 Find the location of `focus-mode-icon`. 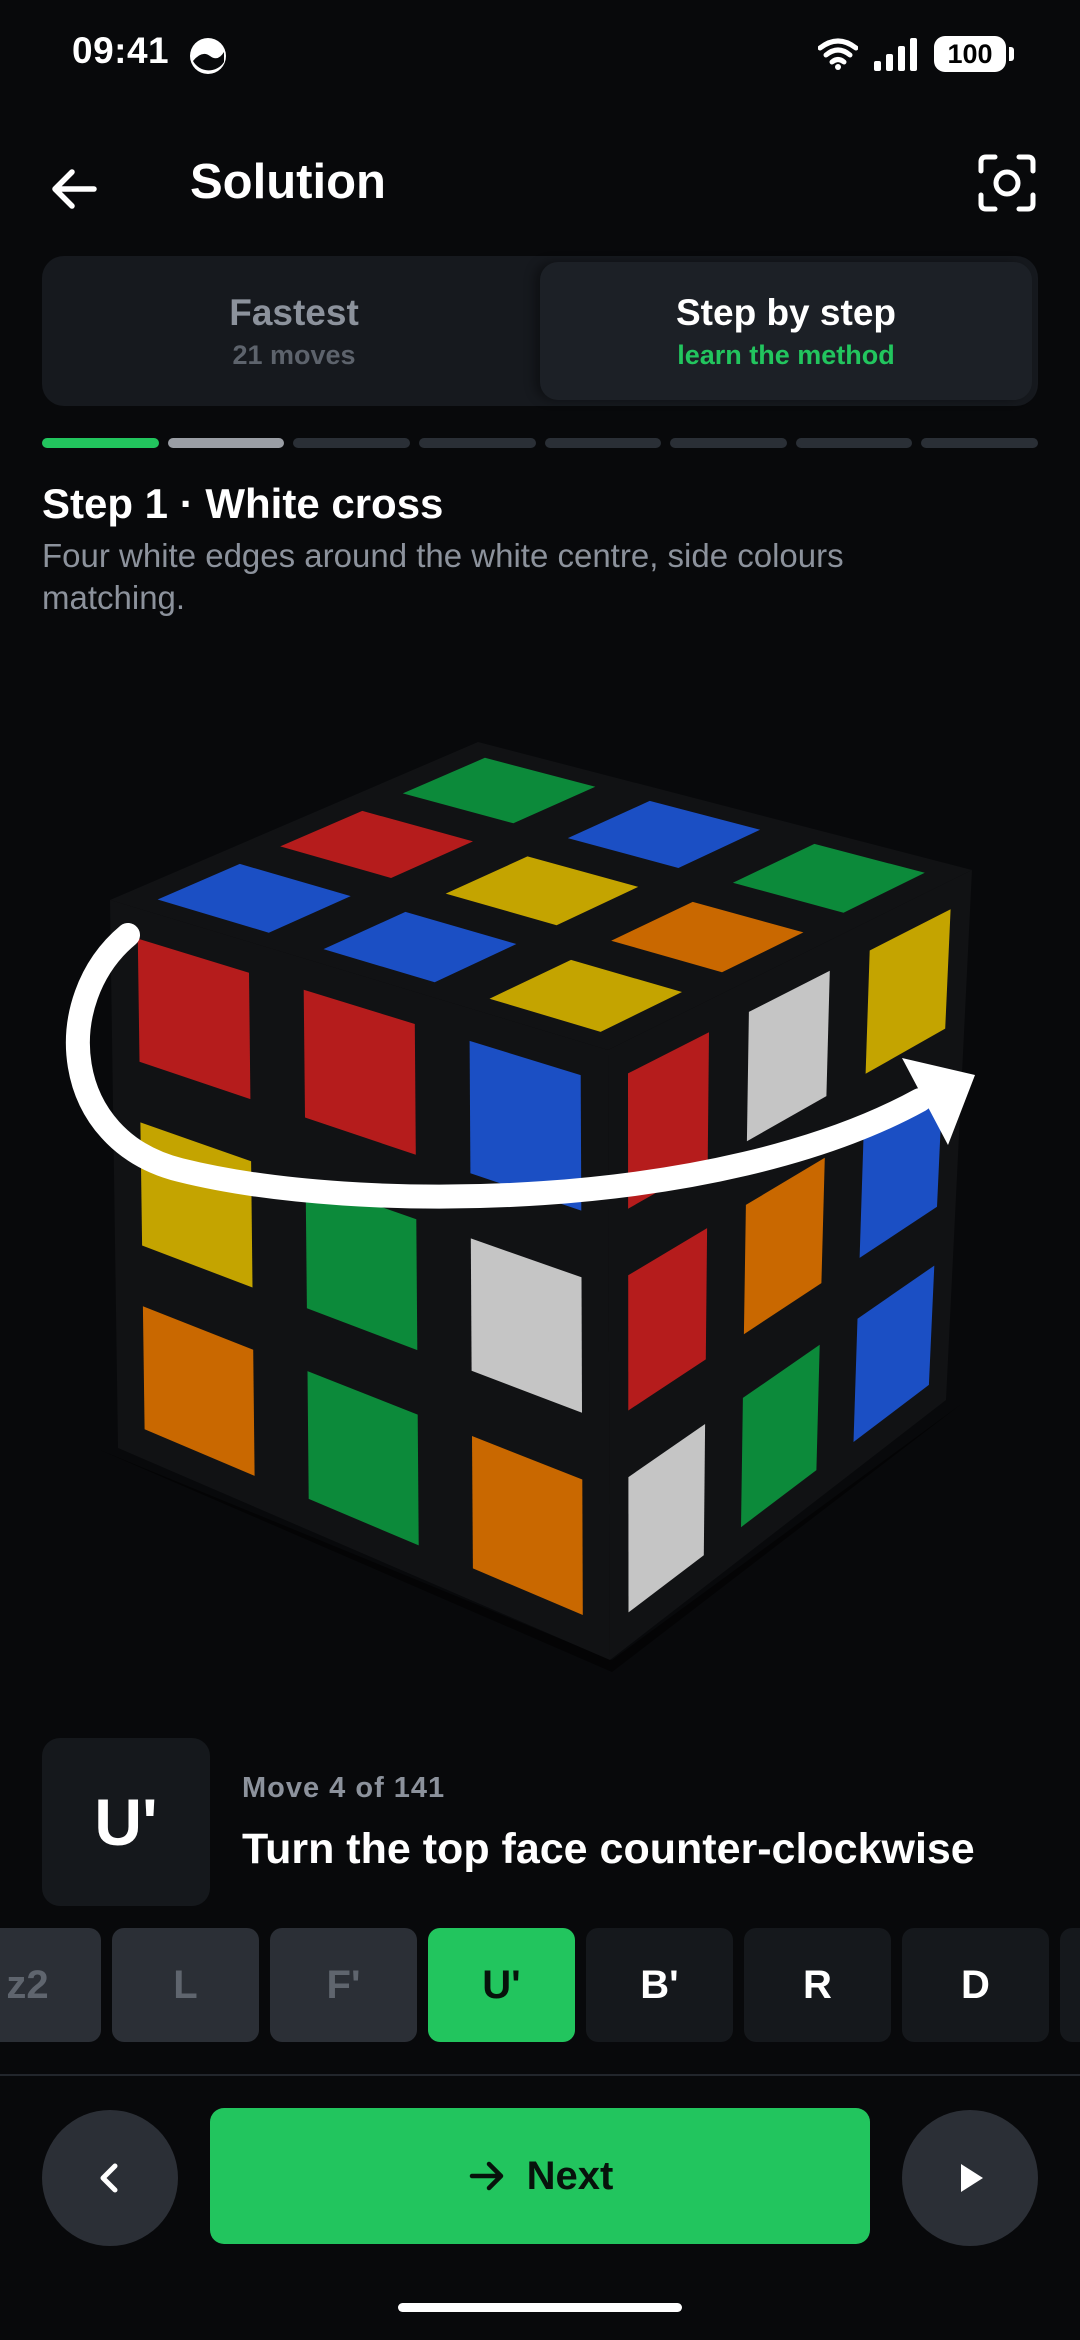

focus-mode-icon is located at coordinates (208, 56).